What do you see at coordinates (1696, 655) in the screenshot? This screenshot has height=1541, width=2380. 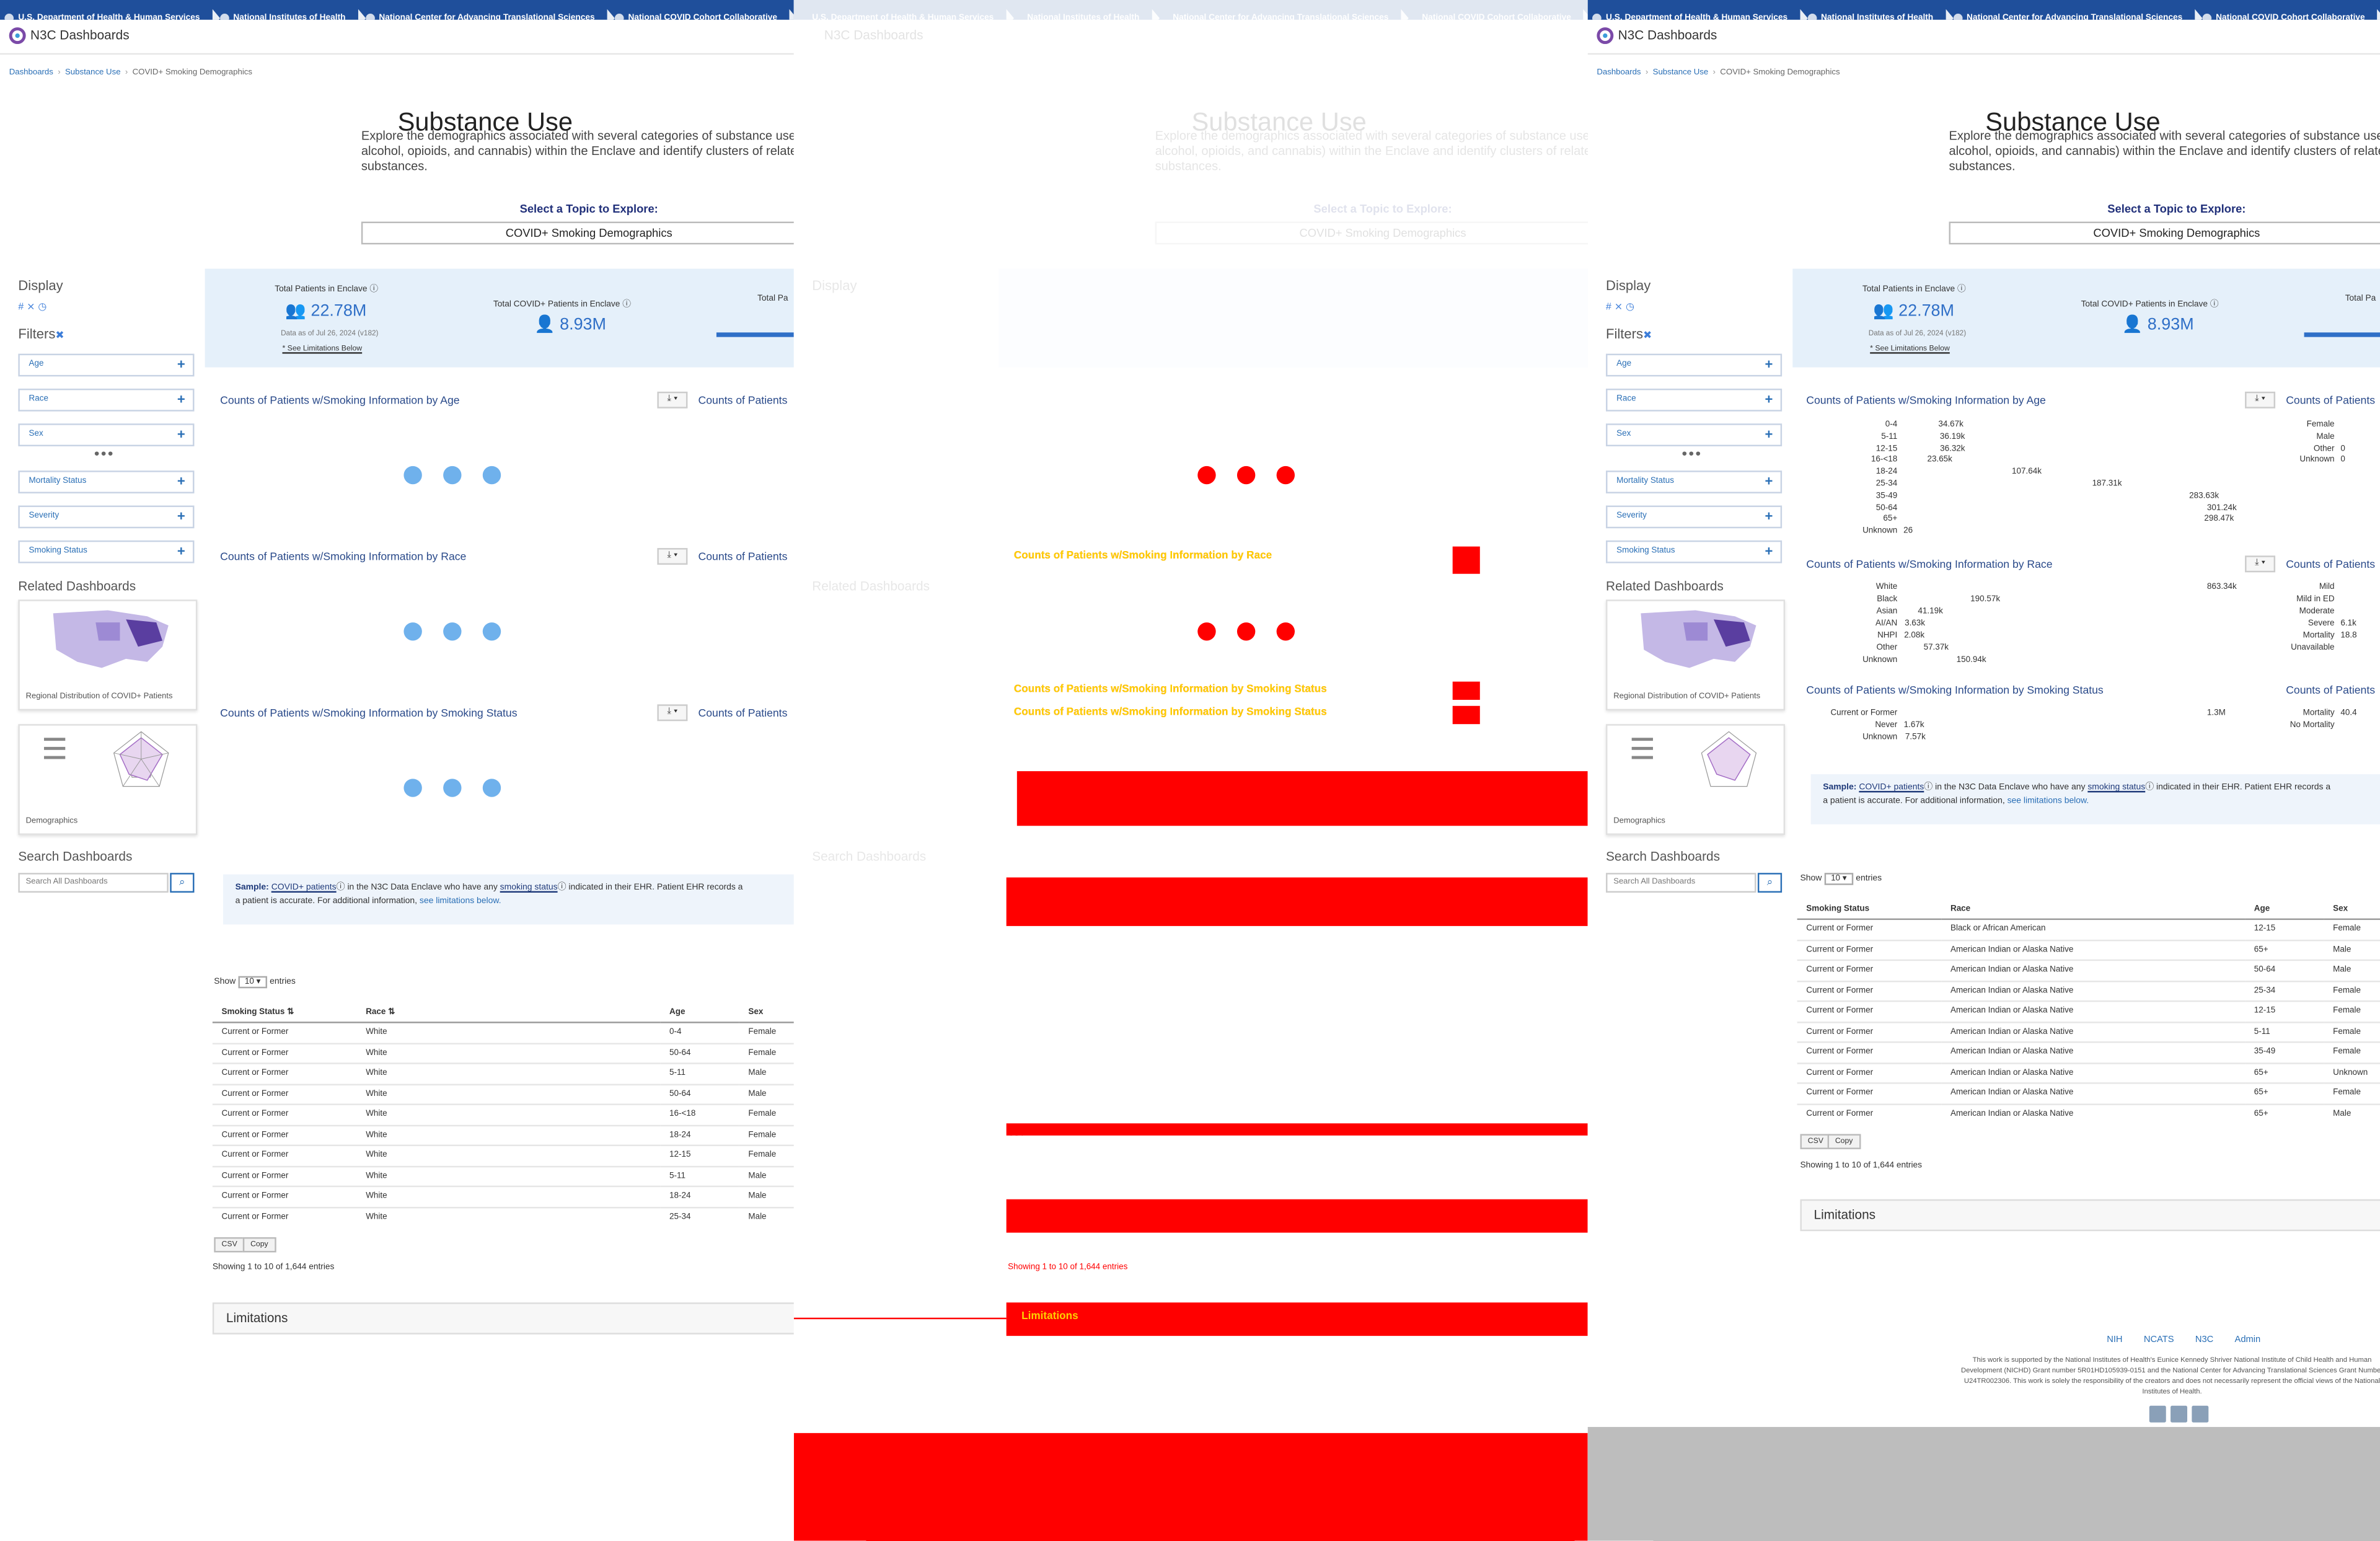 I see `related-card-regional: Regional Distribution of COVID+ Patients` at bounding box center [1696, 655].